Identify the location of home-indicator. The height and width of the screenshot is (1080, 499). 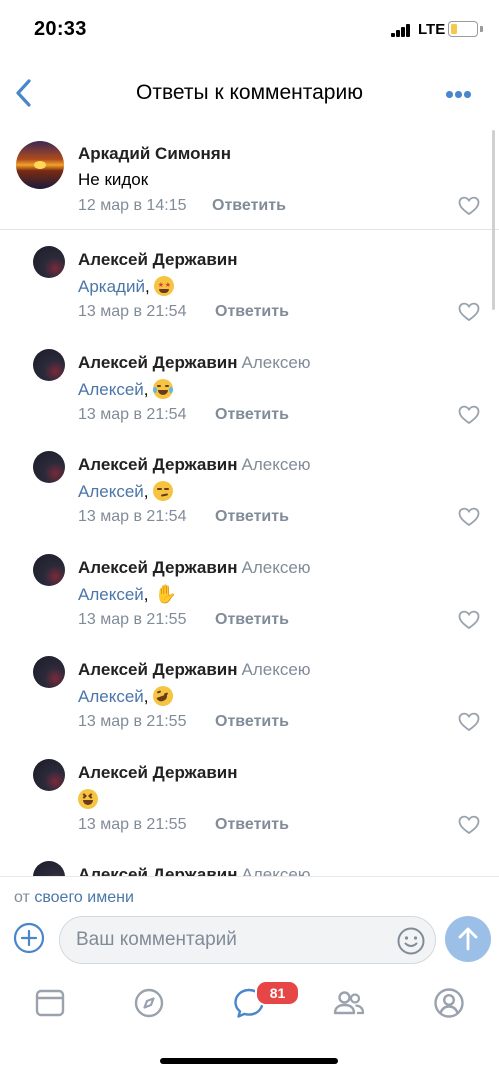
(249, 1061).